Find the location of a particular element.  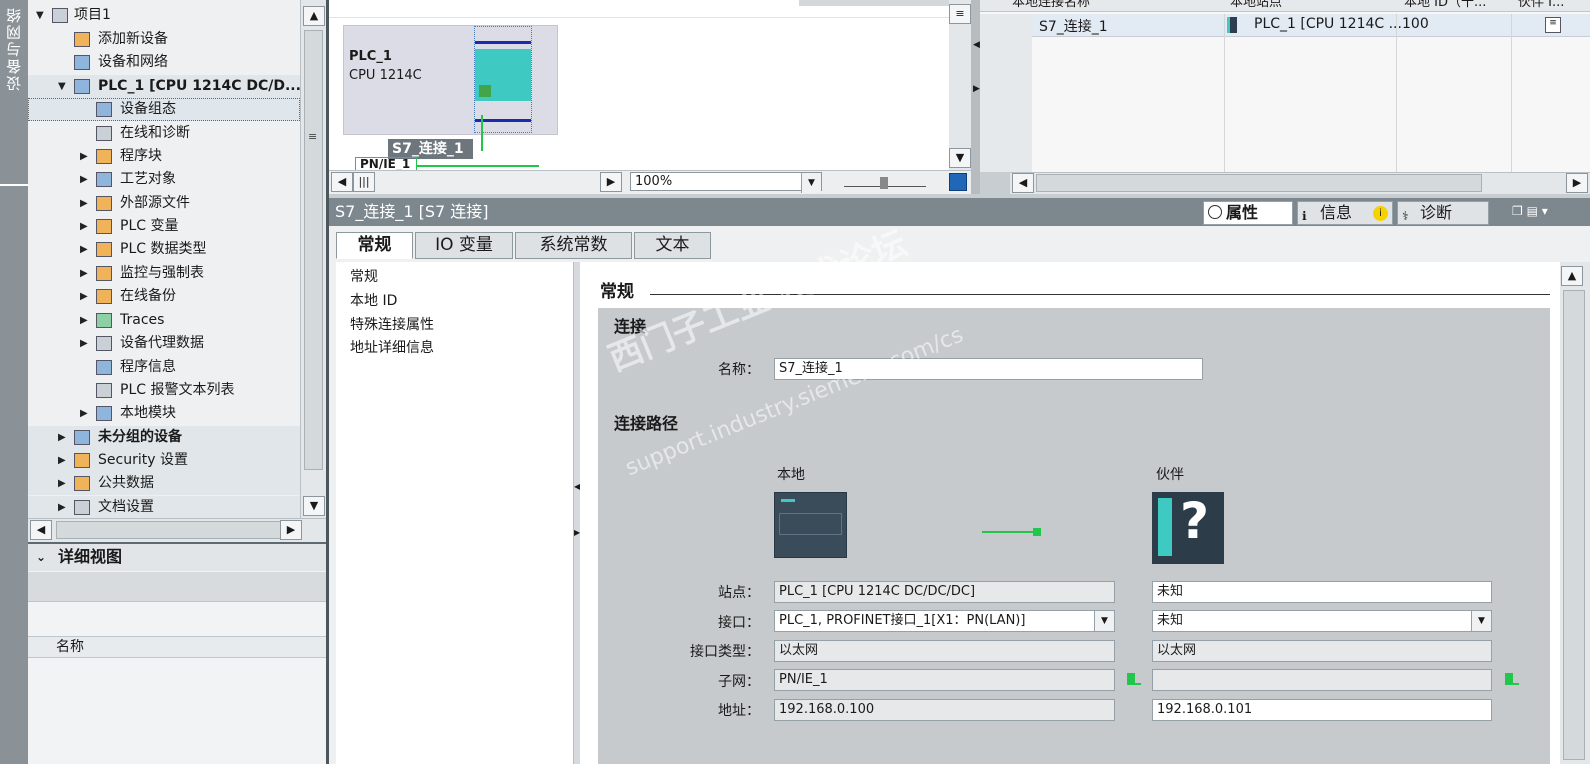

zoom-slider-handle is located at coordinates (884, 183).